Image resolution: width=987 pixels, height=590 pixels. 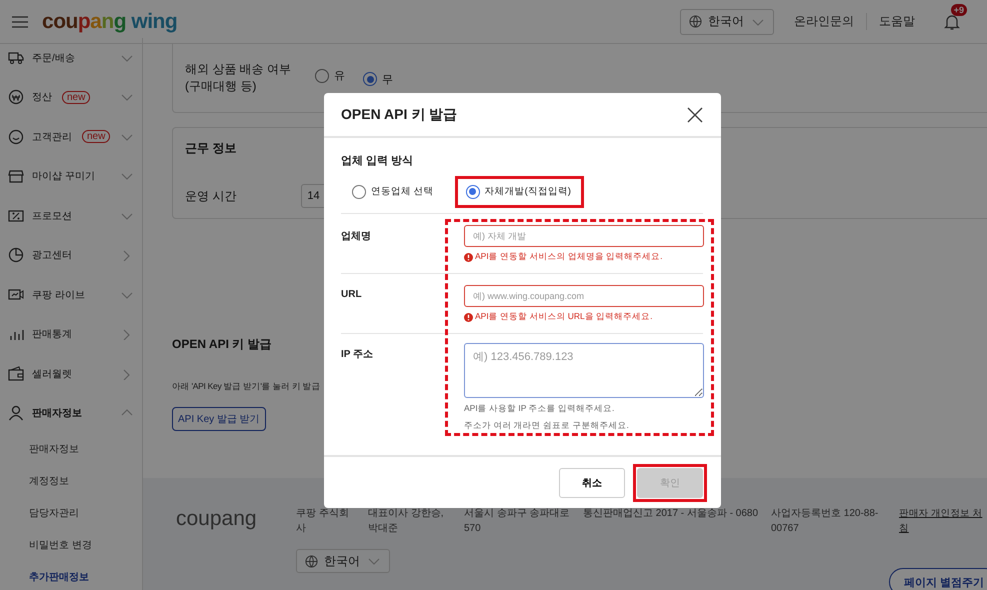 What do you see at coordinates (58, 295) in the screenshot?
I see `sidebar-label: 쿠팡 라이브` at bounding box center [58, 295].